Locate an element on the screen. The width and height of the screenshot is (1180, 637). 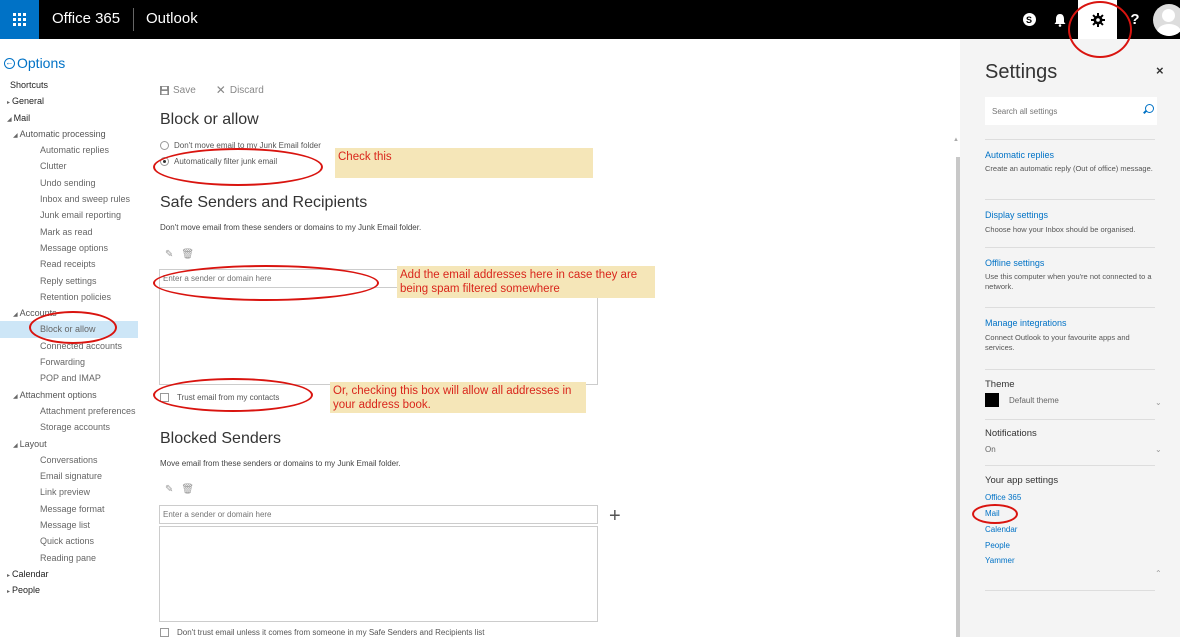
nav-item-pop-and-imap: POP and IMAP is located at coordinates (69, 378).